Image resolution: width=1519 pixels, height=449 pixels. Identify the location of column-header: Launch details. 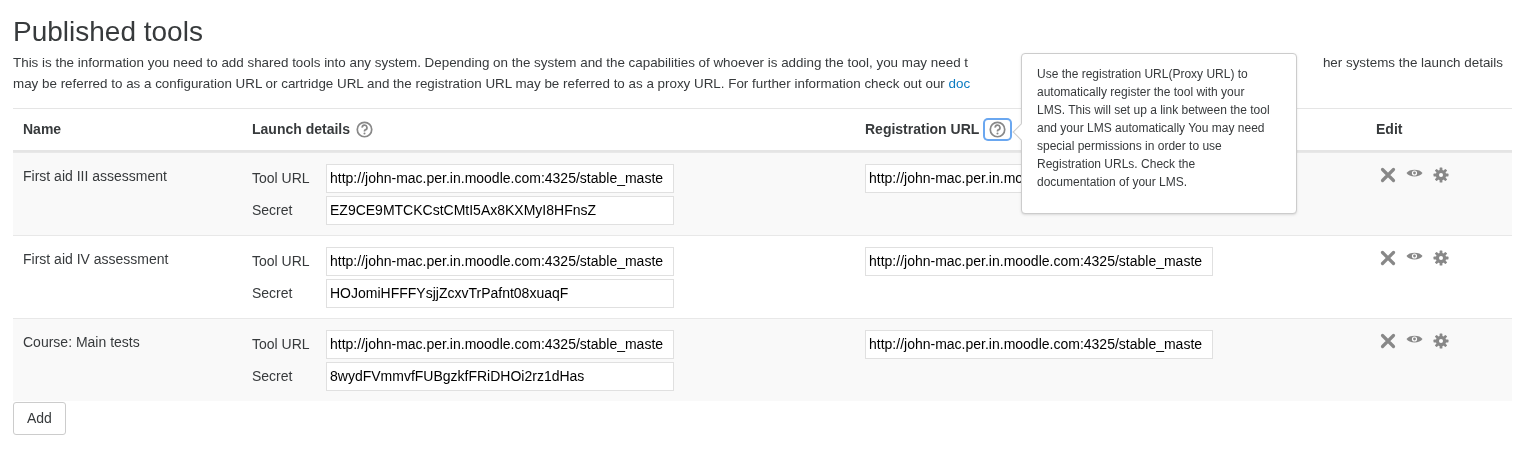
(301, 129).